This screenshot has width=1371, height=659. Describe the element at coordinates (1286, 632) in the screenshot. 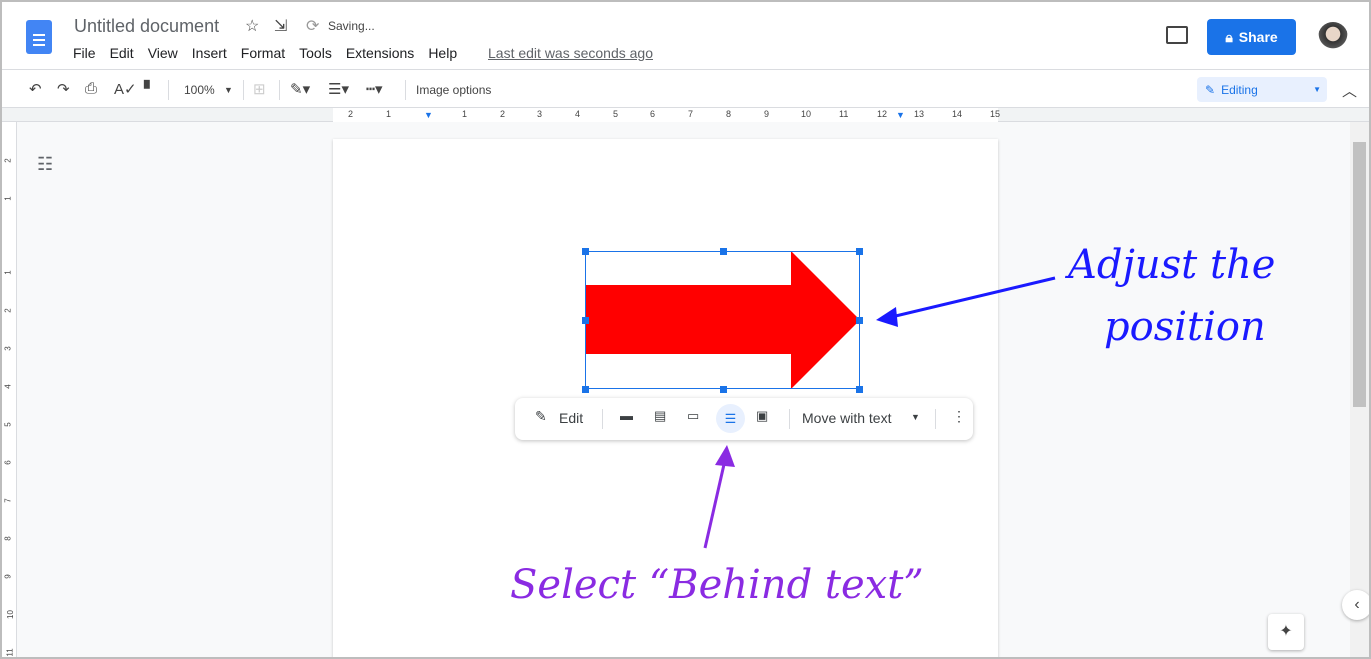

I see `explore-icon: ✦` at that location.